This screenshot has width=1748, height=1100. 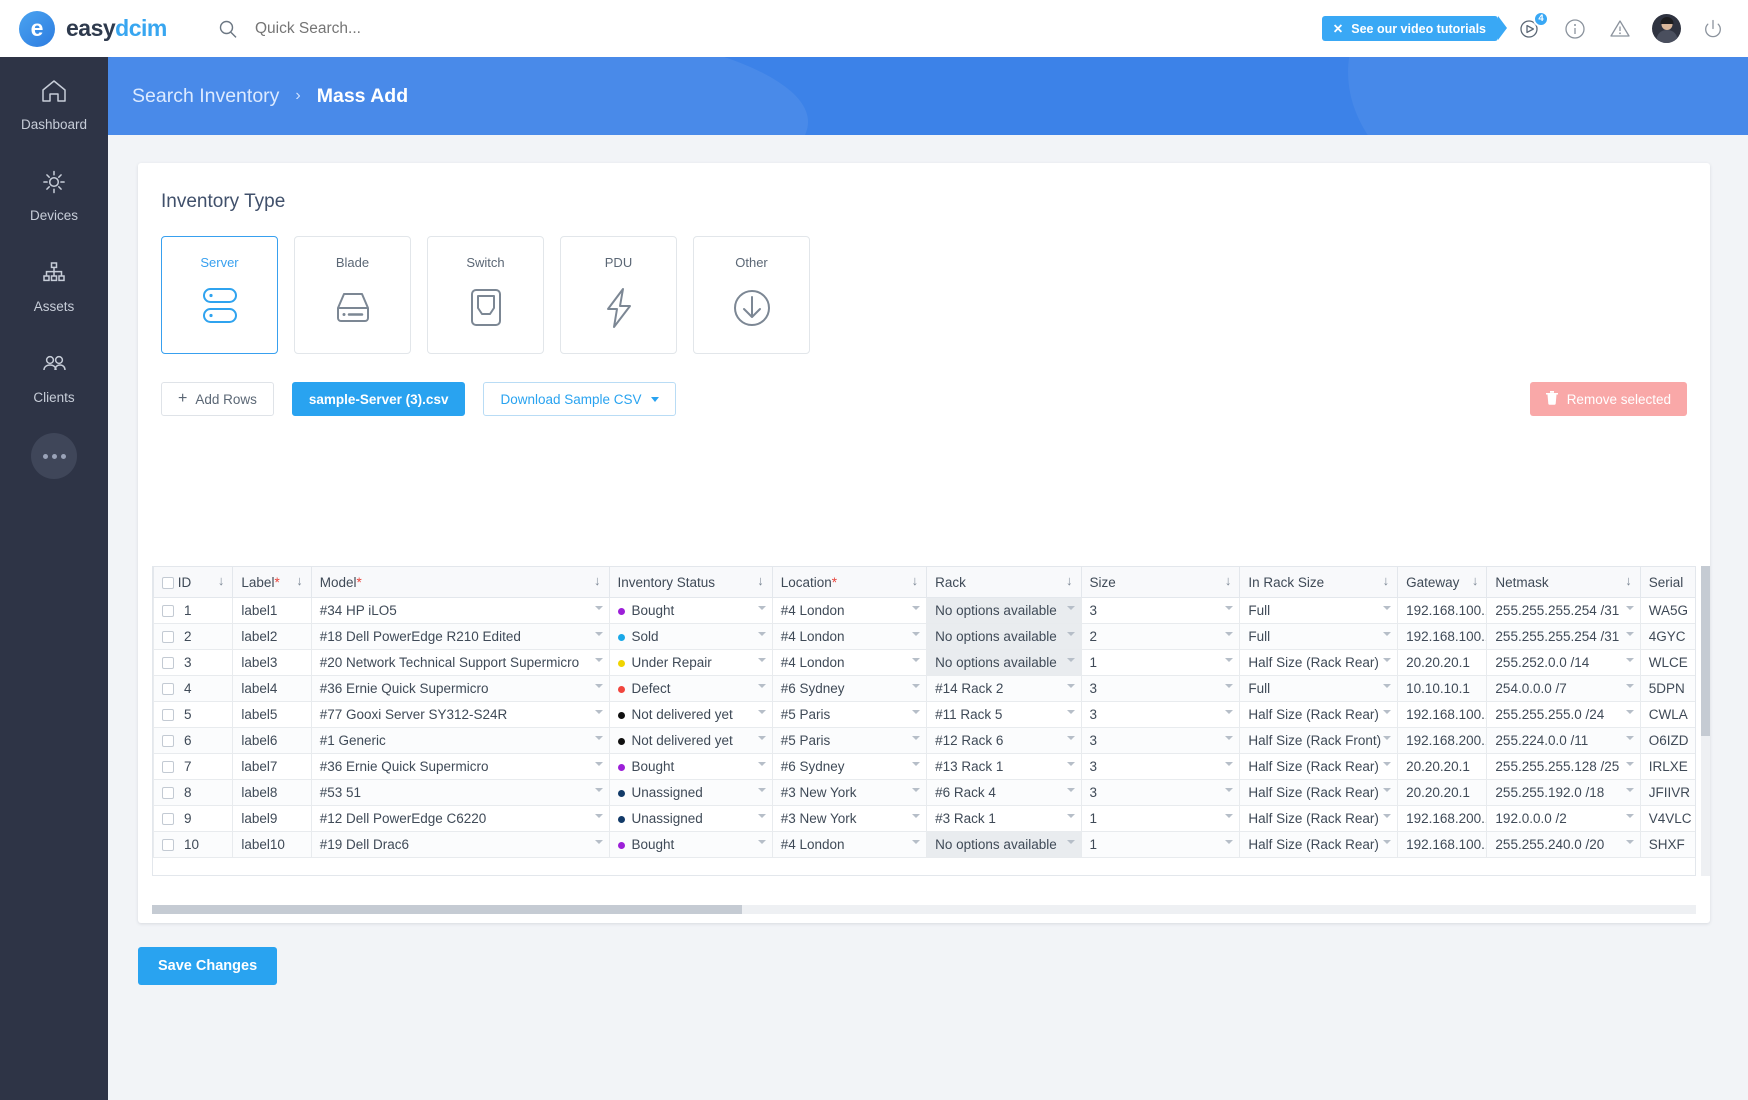 I want to click on remove-selected-button: Remove selected, so click(x=1608, y=399).